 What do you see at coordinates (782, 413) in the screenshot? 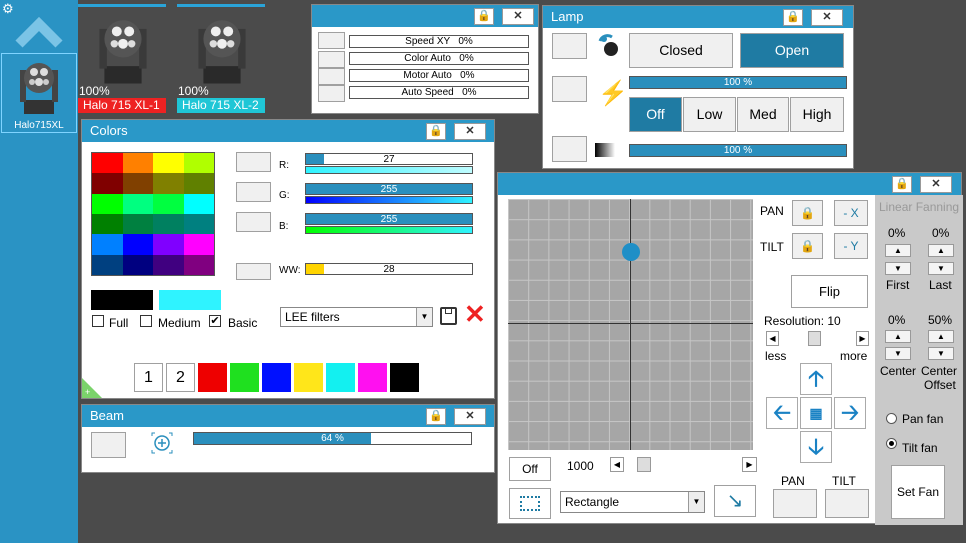
I see `arrow-left-icon: 🡠` at bounding box center [782, 413].